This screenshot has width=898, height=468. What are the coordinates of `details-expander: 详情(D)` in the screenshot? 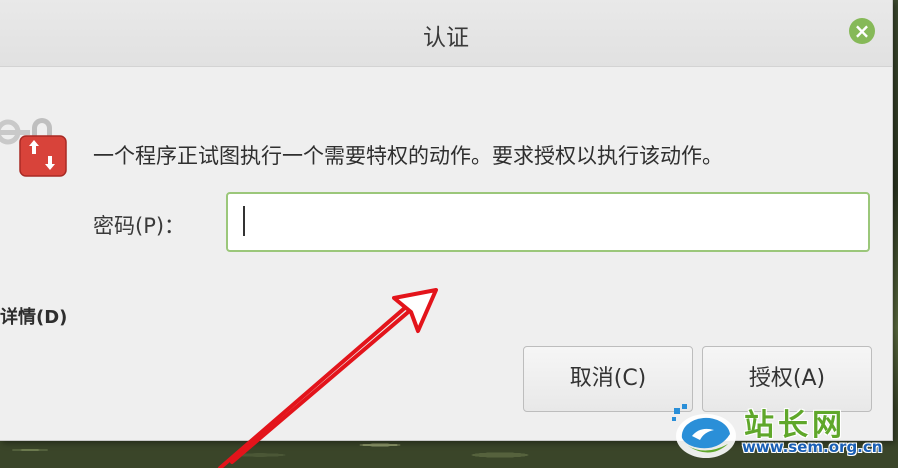 It's located at (33, 316).